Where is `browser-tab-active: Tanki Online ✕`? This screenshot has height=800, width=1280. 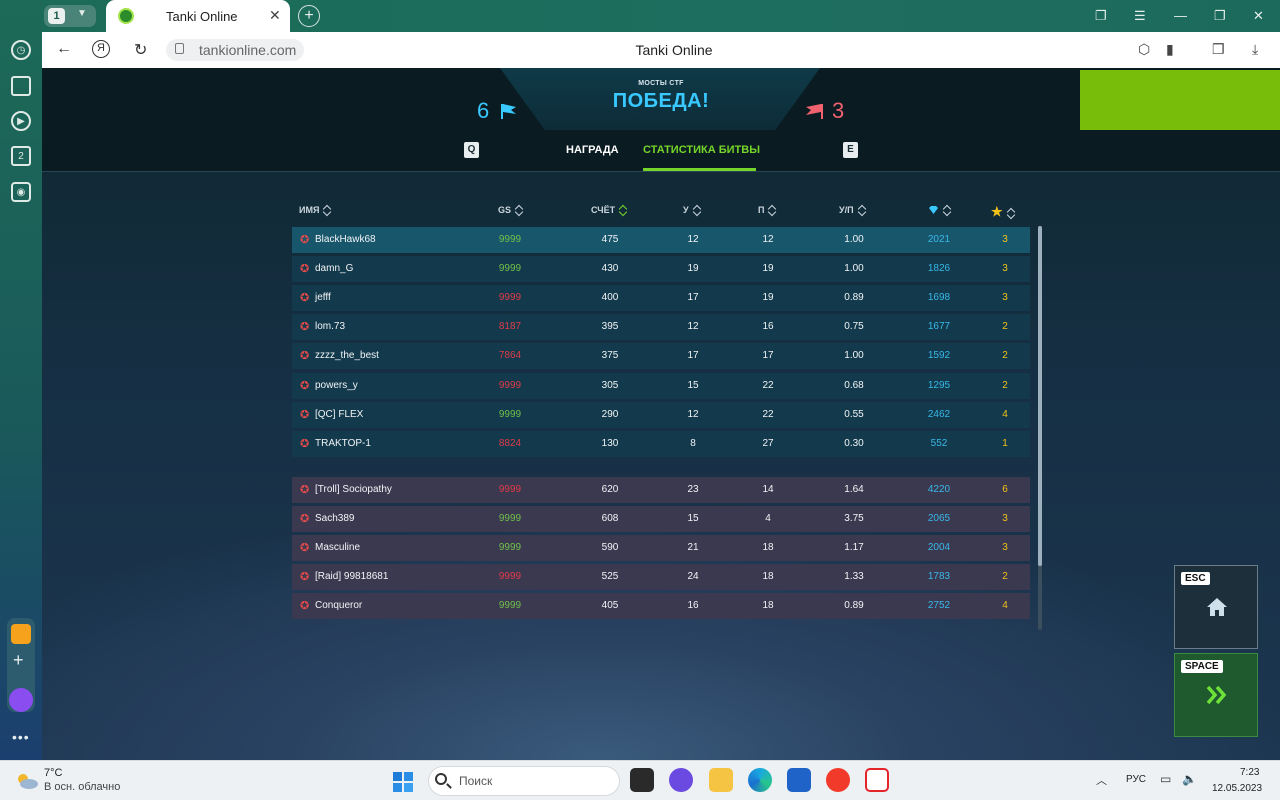
browser-tab-active: Tanki Online ✕ is located at coordinates (198, 17).